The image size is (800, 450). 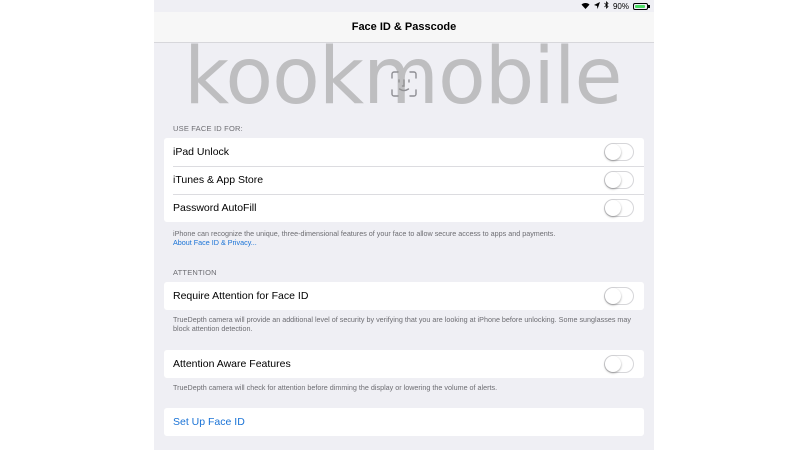 I want to click on password-autofill-toggle, so click(x=619, y=208).